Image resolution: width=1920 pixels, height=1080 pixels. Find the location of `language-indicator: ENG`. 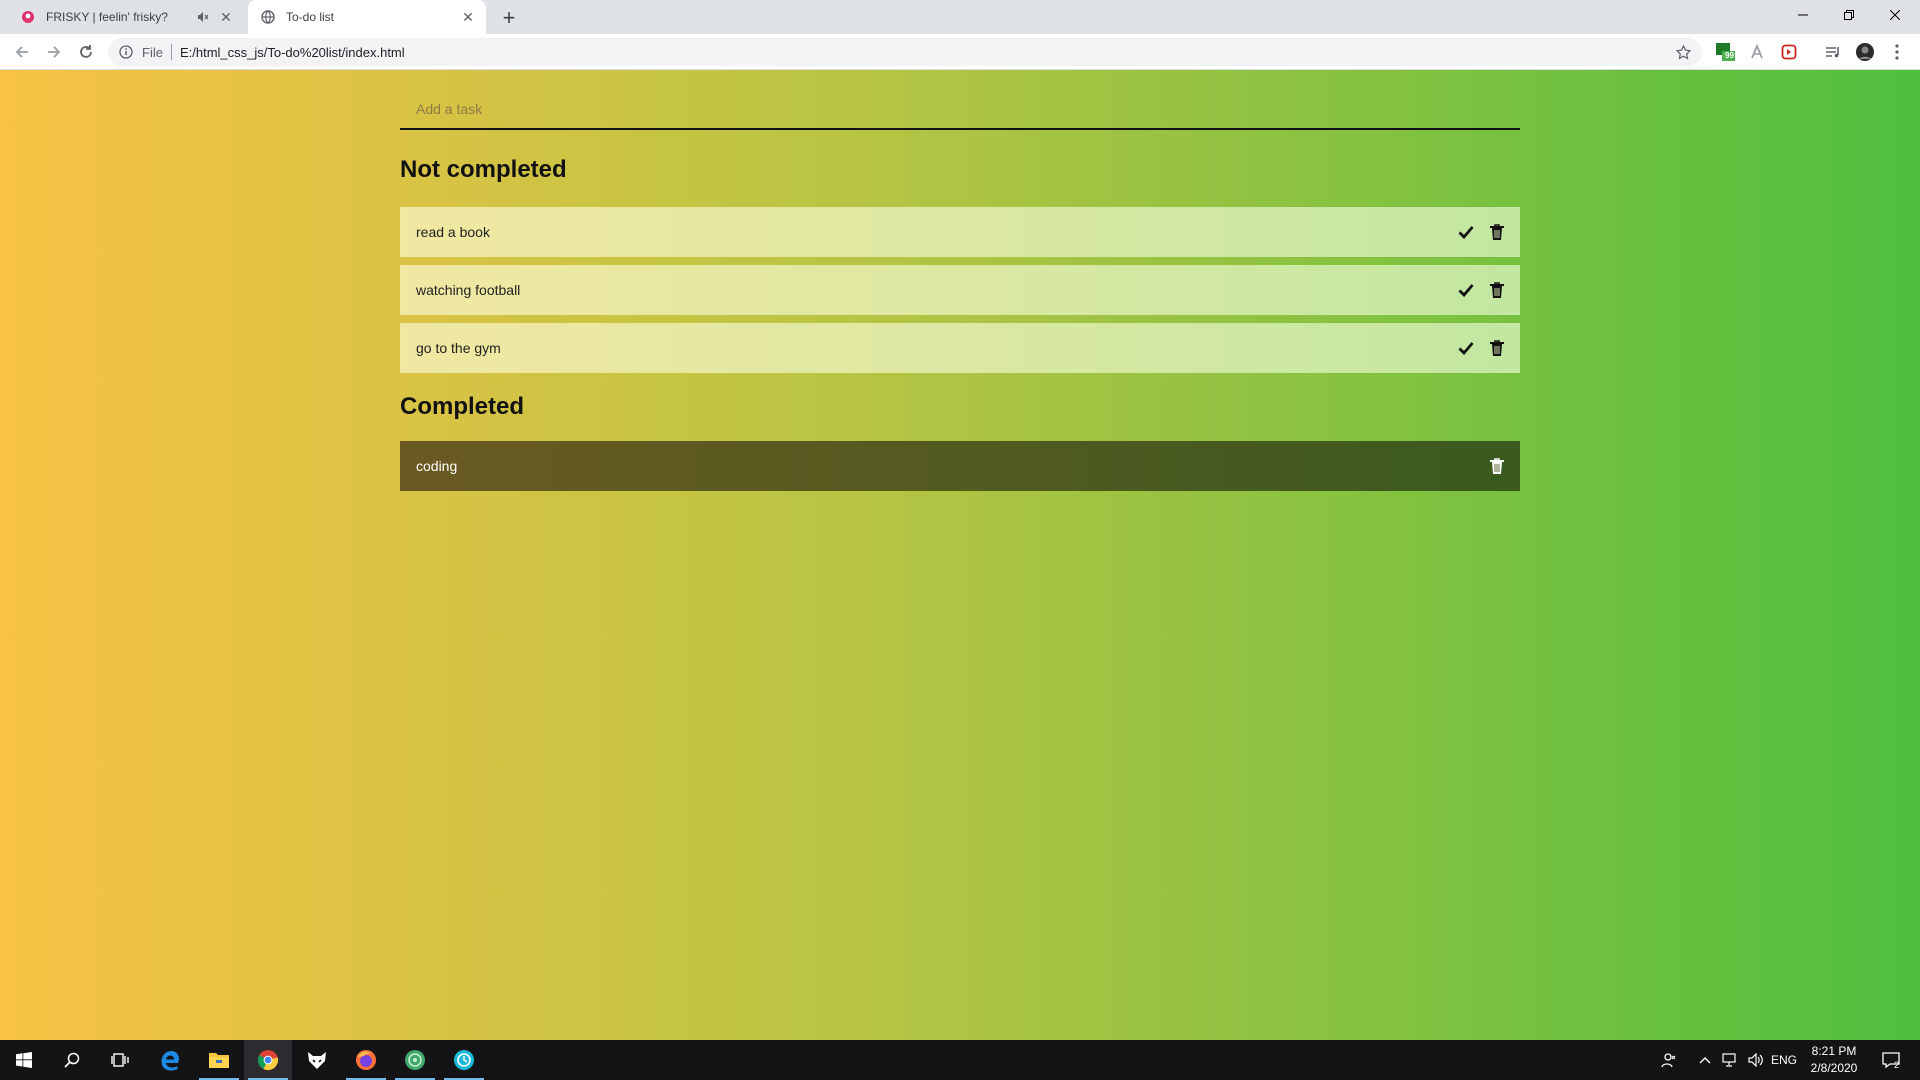

language-indicator: ENG is located at coordinates (1784, 1060).